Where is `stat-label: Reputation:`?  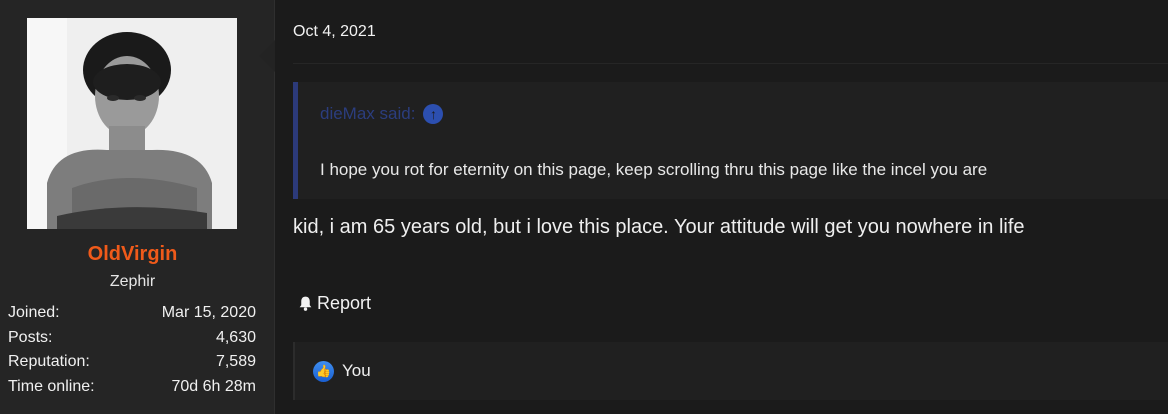 stat-label: Reputation: is located at coordinates (49, 361).